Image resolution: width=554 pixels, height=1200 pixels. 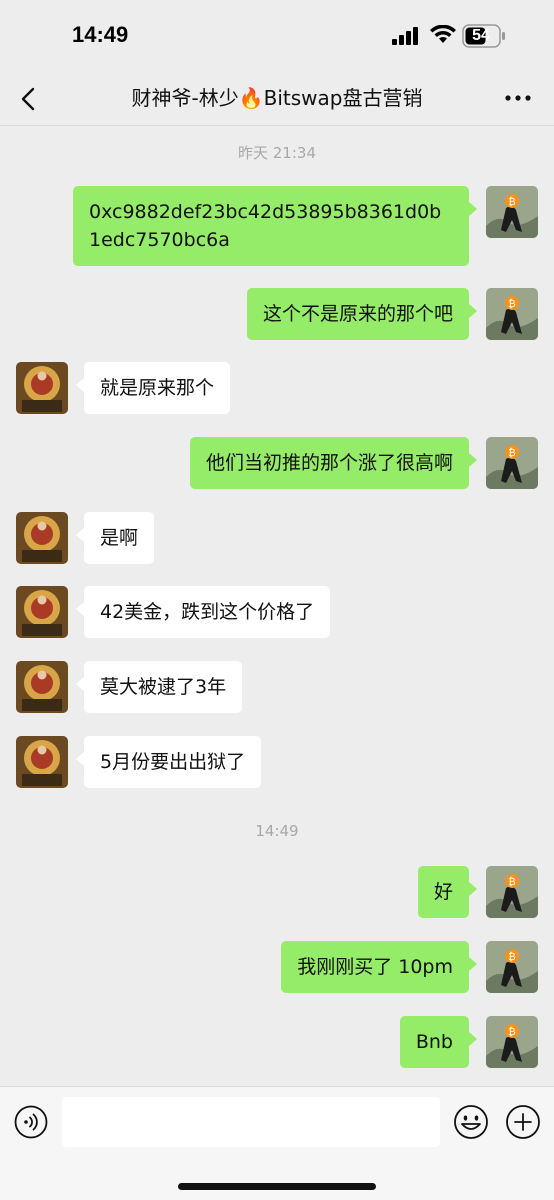 I want to click on sent-message-bubble: 好, so click(x=447, y=892).